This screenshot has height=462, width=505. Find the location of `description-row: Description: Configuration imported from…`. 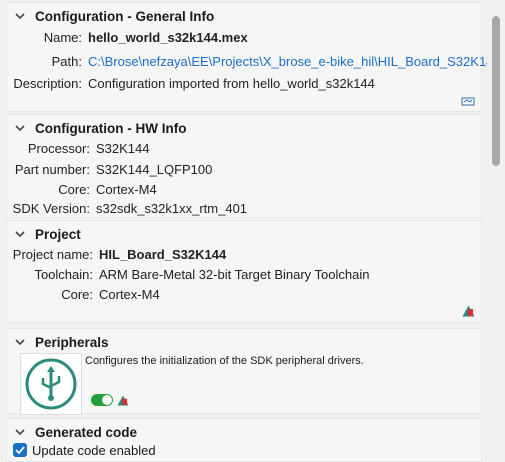

description-row: Description: Configuration imported from… is located at coordinates (191, 83).